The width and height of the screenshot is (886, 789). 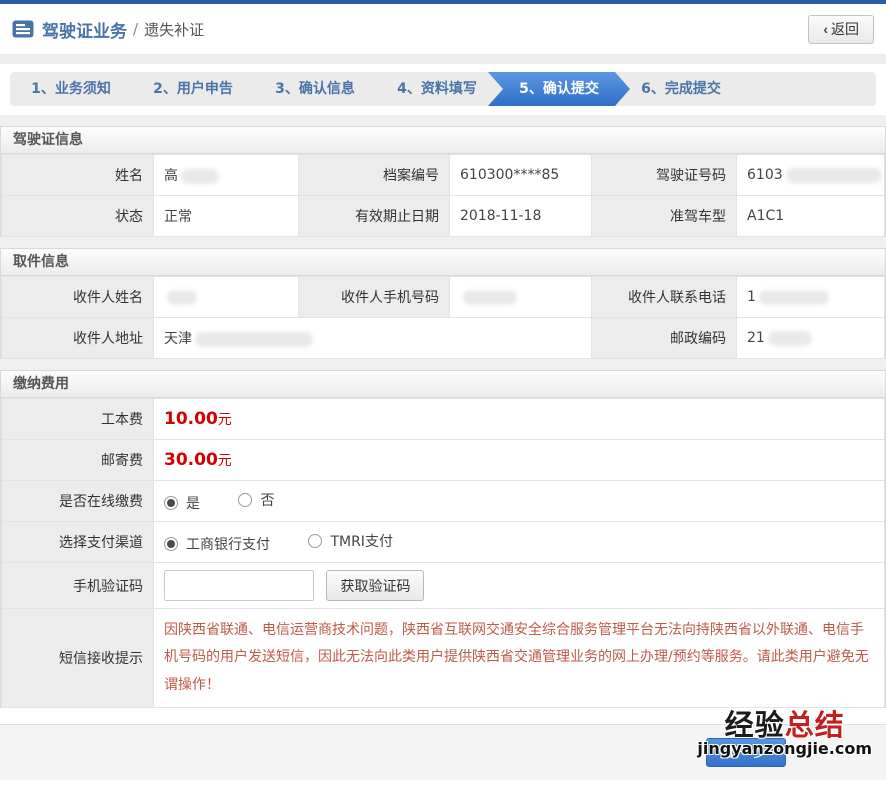 What do you see at coordinates (519, 460) in the screenshot?
I see `postage-fee-value: 30.00元` at bounding box center [519, 460].